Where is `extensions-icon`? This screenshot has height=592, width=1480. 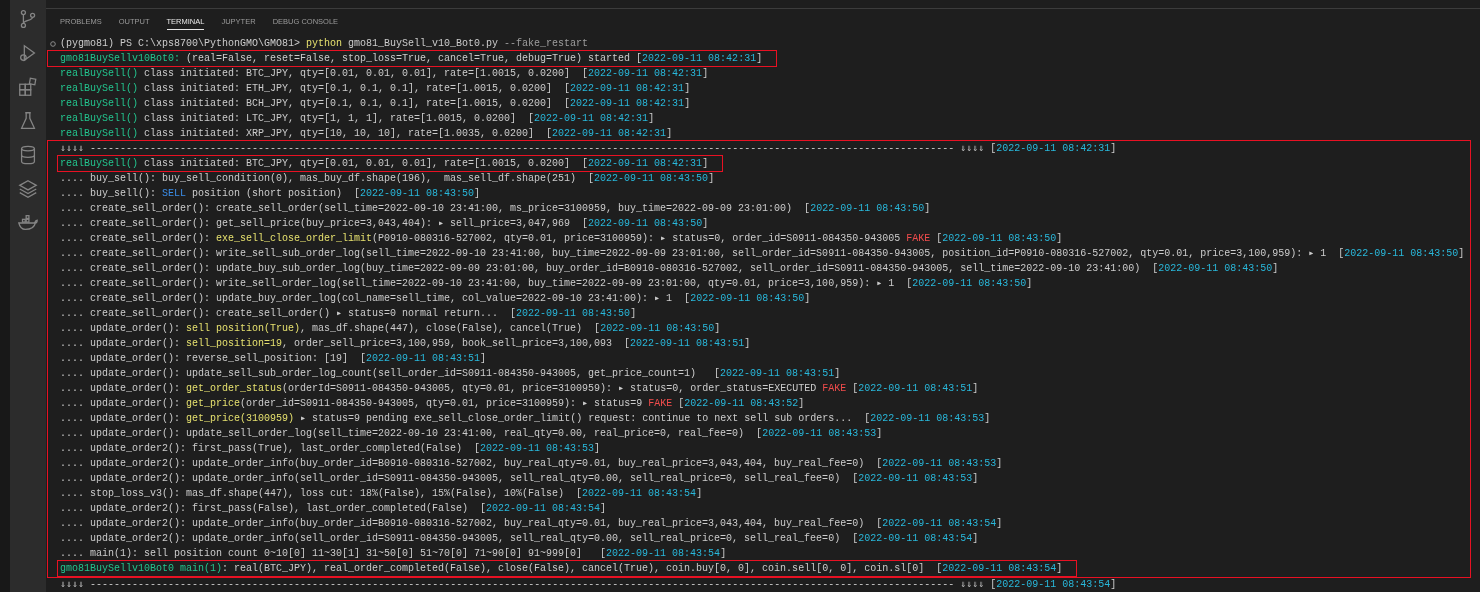
extensions-icon is located at coordinates (28, 87).